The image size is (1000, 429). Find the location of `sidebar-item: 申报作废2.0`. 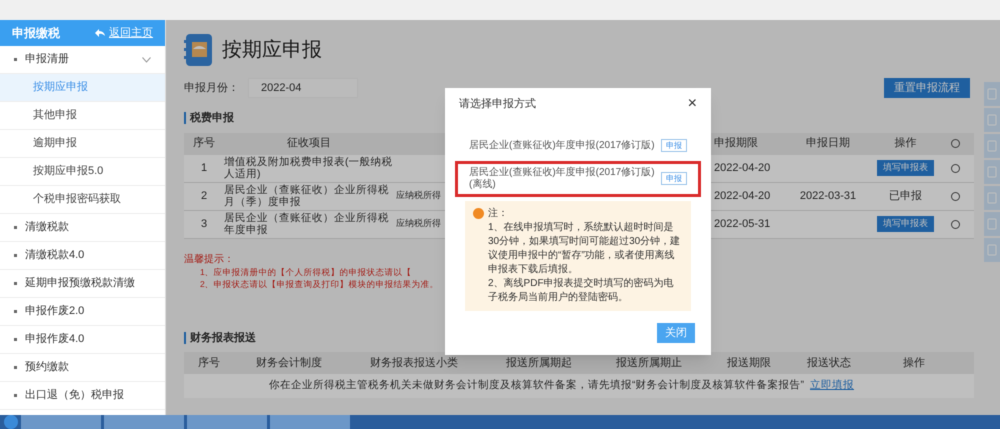

sidebar-item: 申报作废2.0 is located at coordinates (82, 312).